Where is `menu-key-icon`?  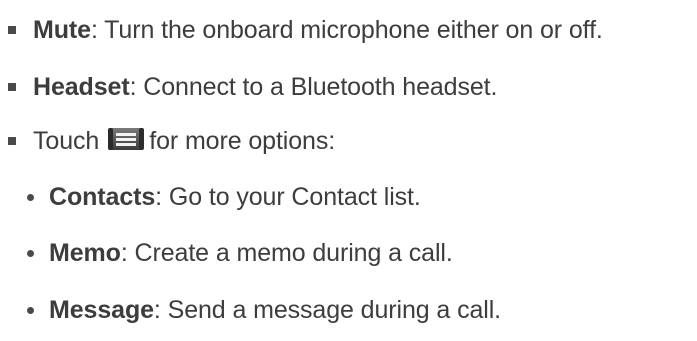 menu-key-icon is located at coordinates (126, 139).